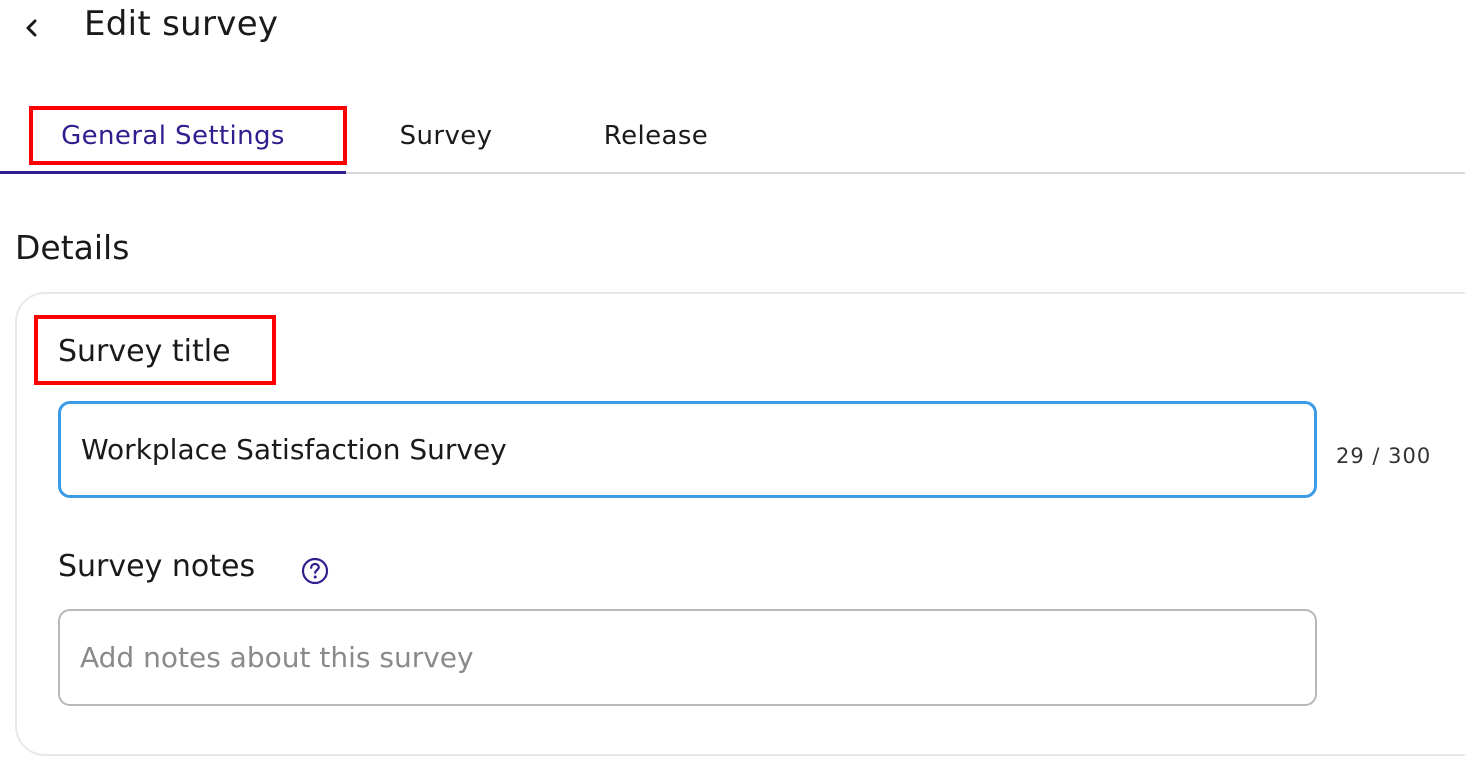  I want to click on character-count: 29 / 300, so click(1384, 456).